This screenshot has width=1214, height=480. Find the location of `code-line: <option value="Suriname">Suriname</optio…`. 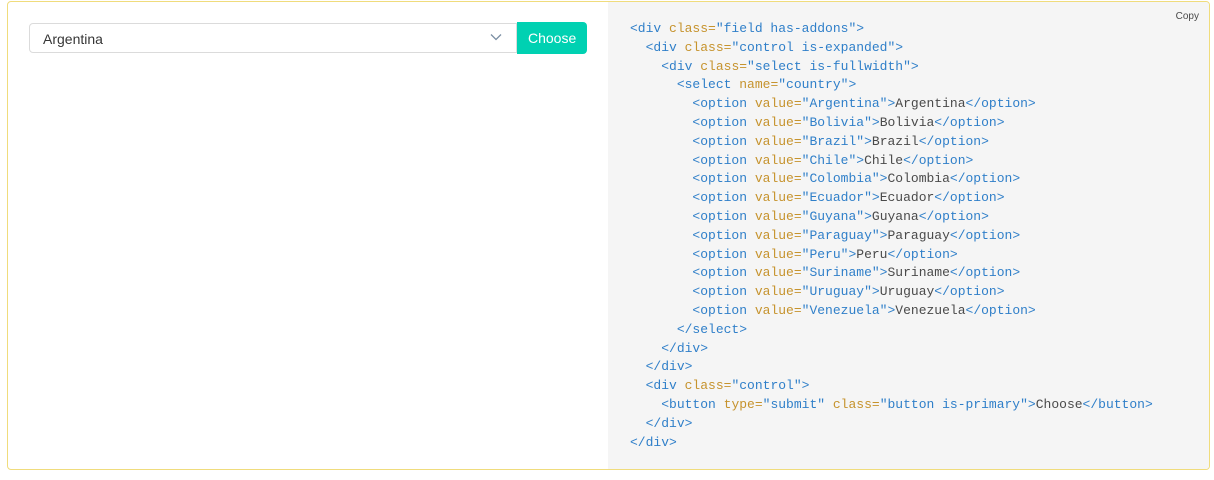

code-line: <option value="Suriname">Suriname</optio… is located at coordinates (825, 272).